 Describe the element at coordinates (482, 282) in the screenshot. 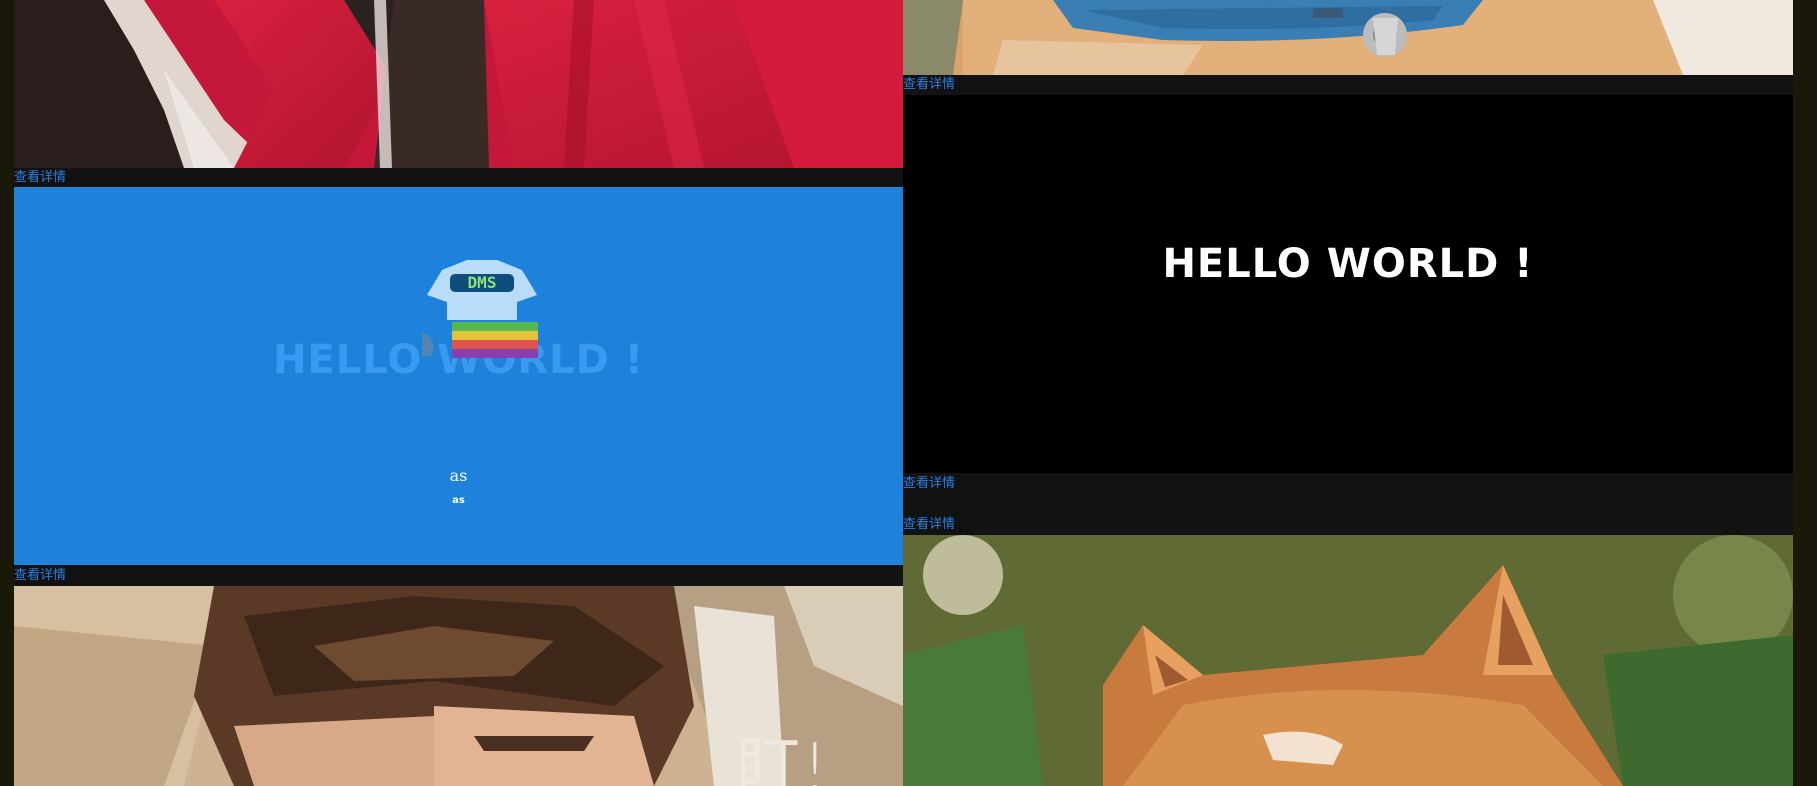

I see `dms-logo-text: DMS` at that location.